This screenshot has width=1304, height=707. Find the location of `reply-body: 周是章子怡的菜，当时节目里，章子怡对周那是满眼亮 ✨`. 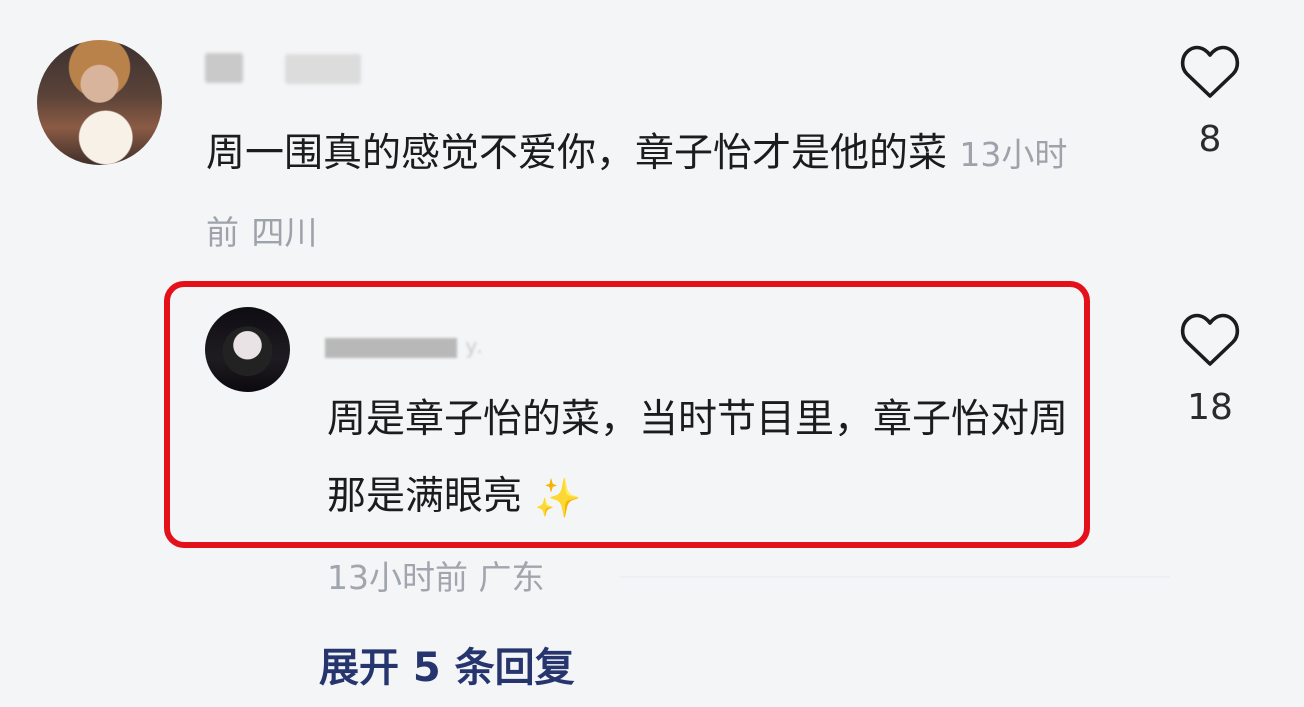

reply-body: 周是章子怡的菜，当时节目里，章子怡对周那是满眼亮 ✨ is located at coordinates (707, 458).